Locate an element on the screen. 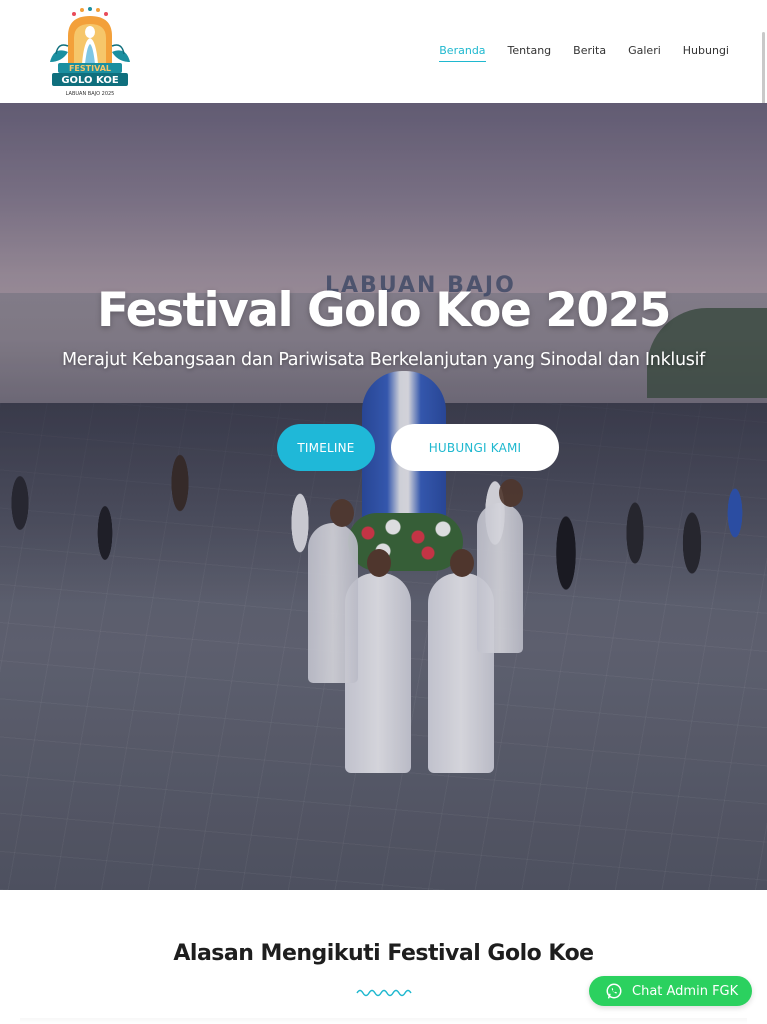 The height and width of the screenshot is (1024, 767). timeline-button: TIMELINE is located at coordinates (326, 447).